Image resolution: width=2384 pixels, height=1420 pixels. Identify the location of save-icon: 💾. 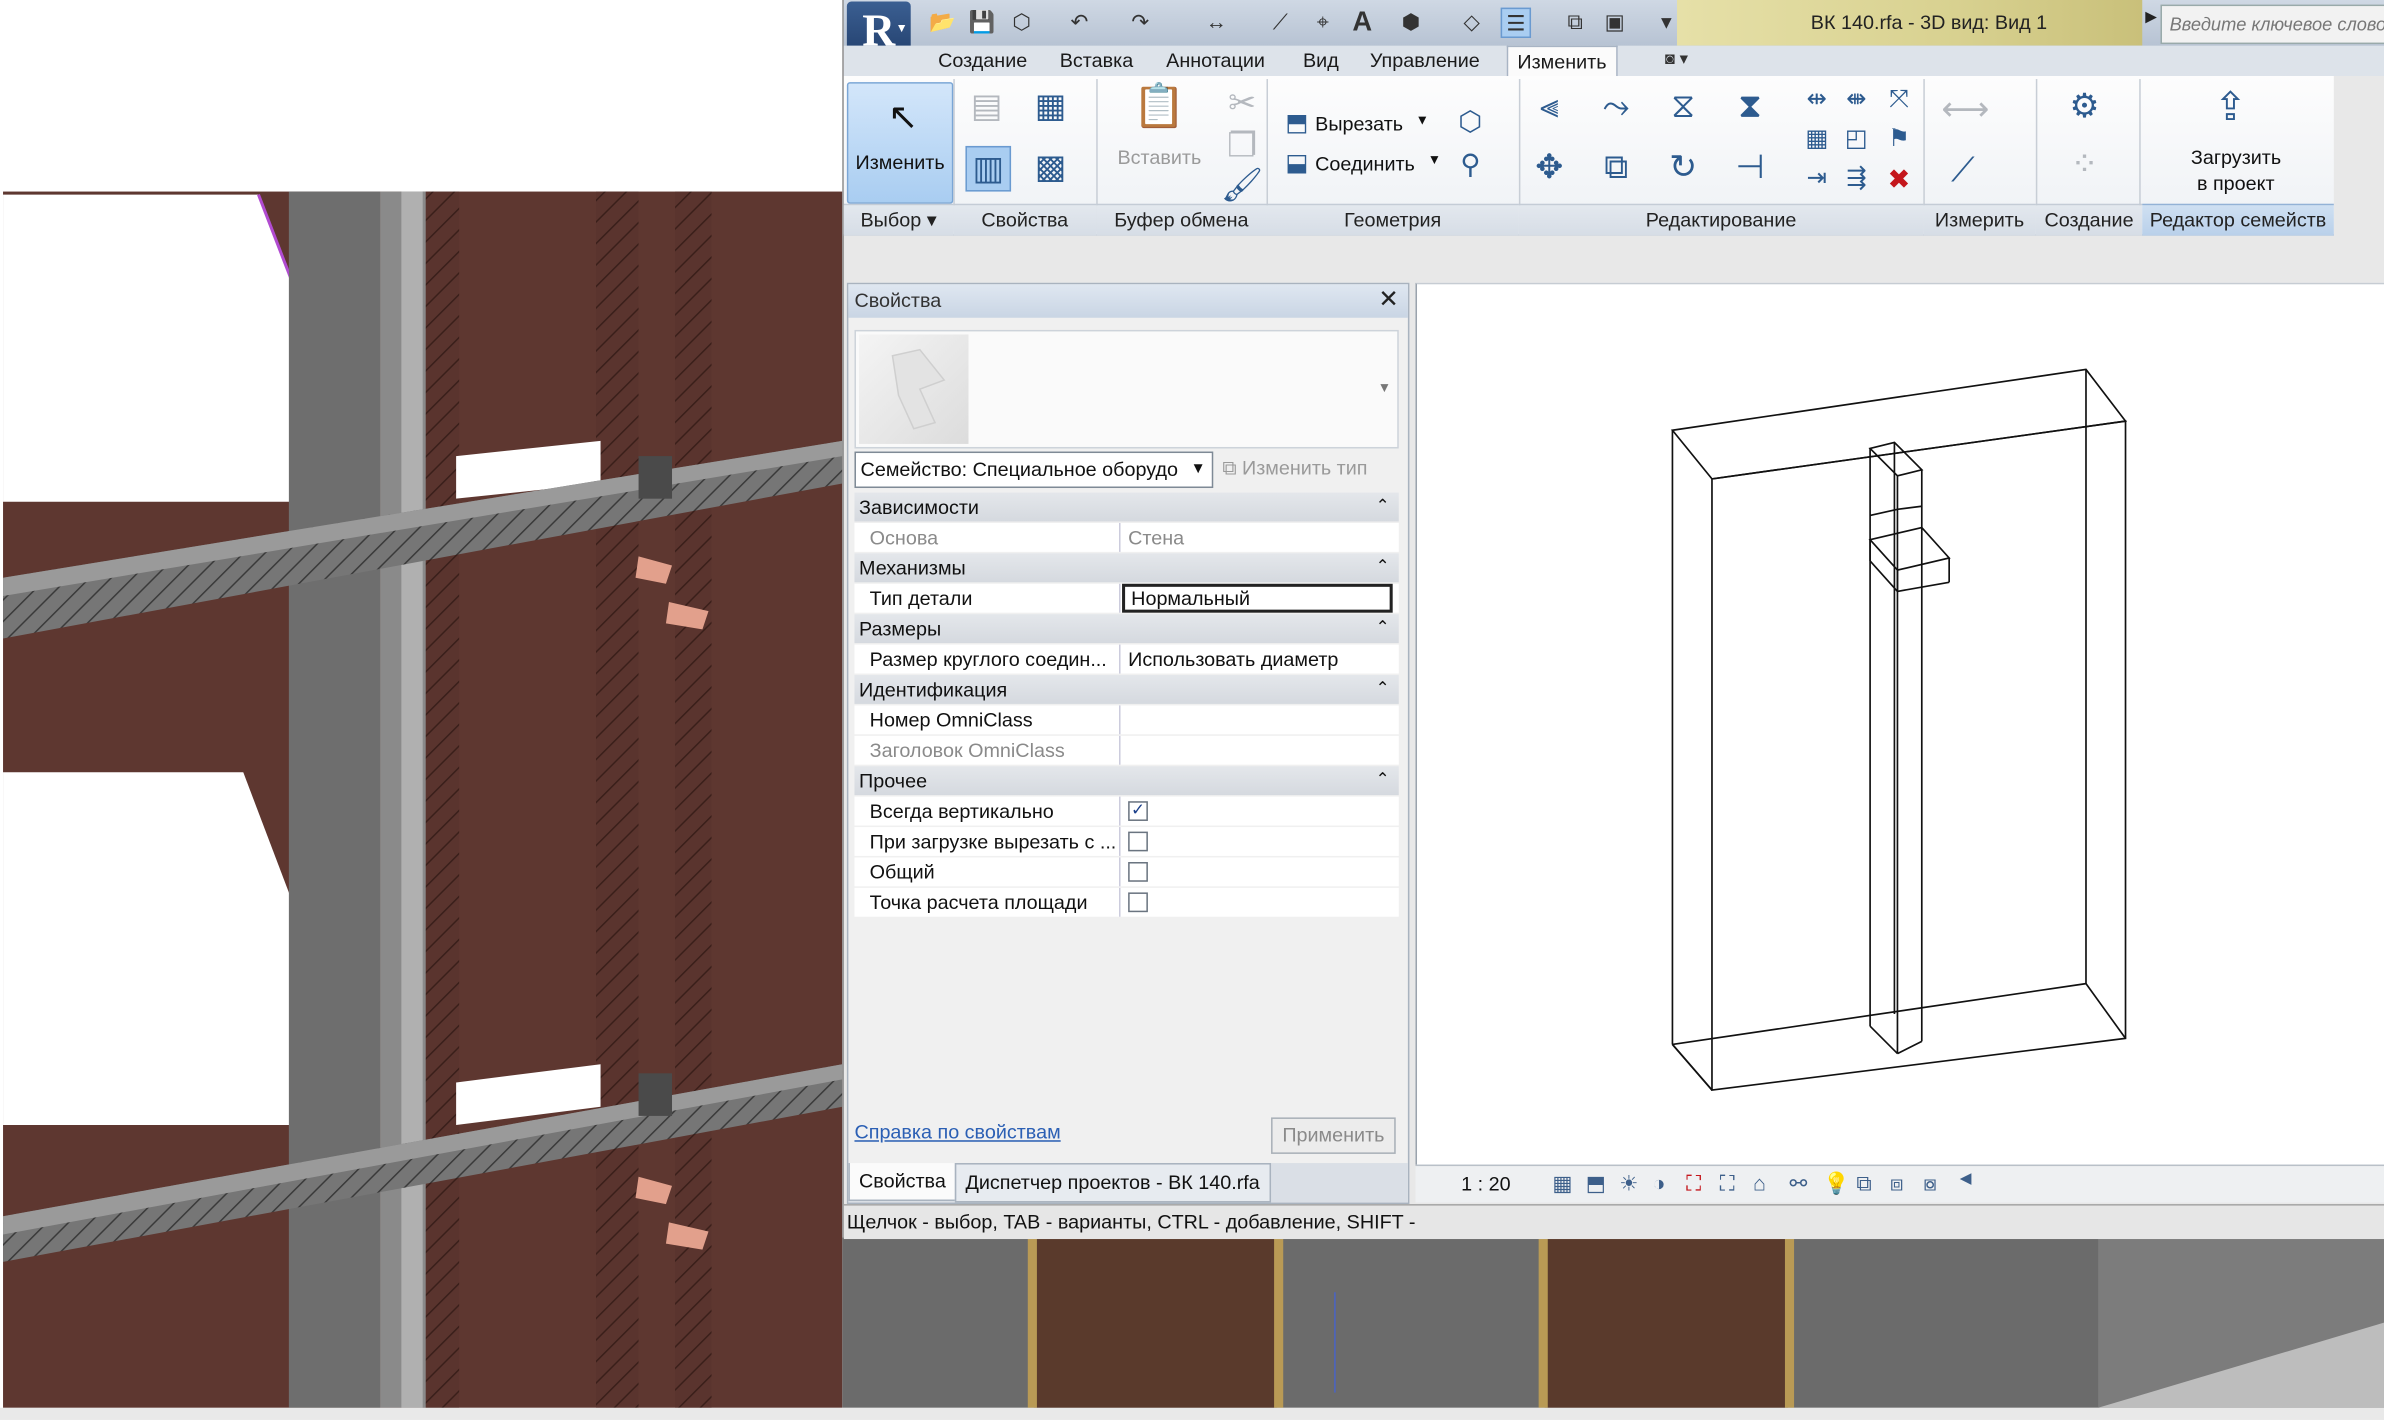
(982, 21).